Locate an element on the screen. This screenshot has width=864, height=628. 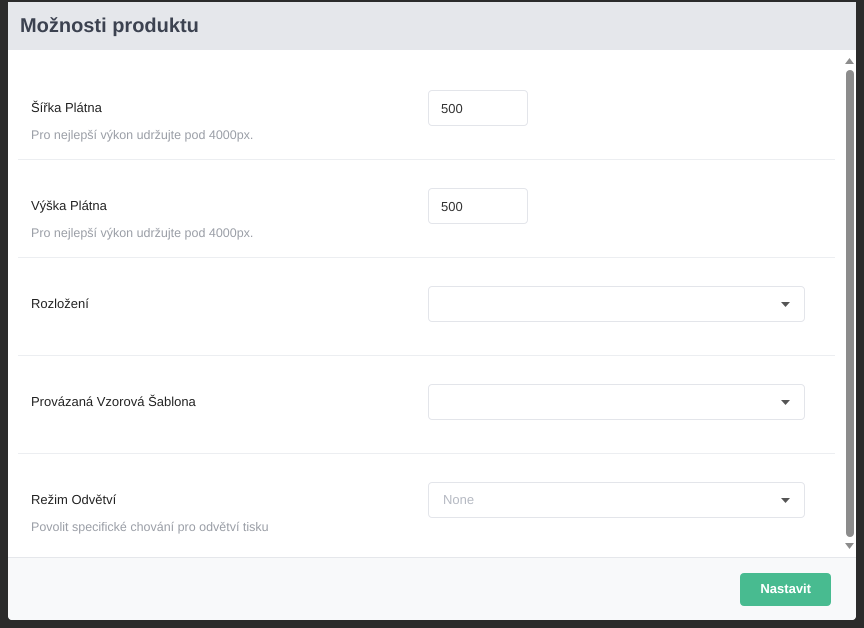
placeholder-text: None is located at coordinates (458, 500).